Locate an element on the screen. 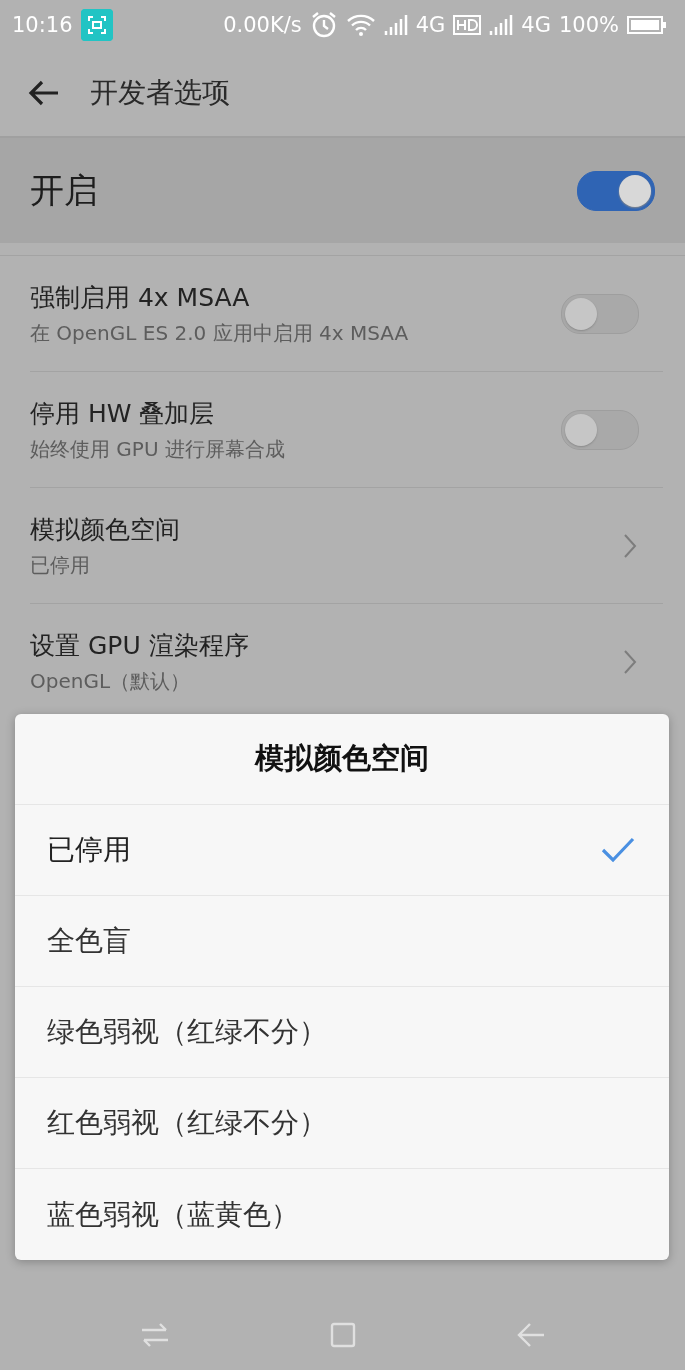 This screenshot has width=685, height=1370. setting-title: 模拟颜色空间 is located at coordinates (105, 529).